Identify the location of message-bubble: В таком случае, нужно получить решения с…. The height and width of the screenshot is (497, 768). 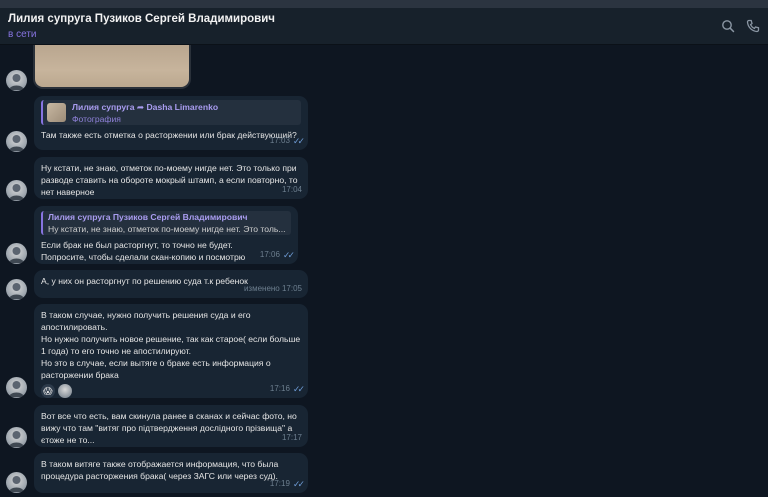
(171, 351).